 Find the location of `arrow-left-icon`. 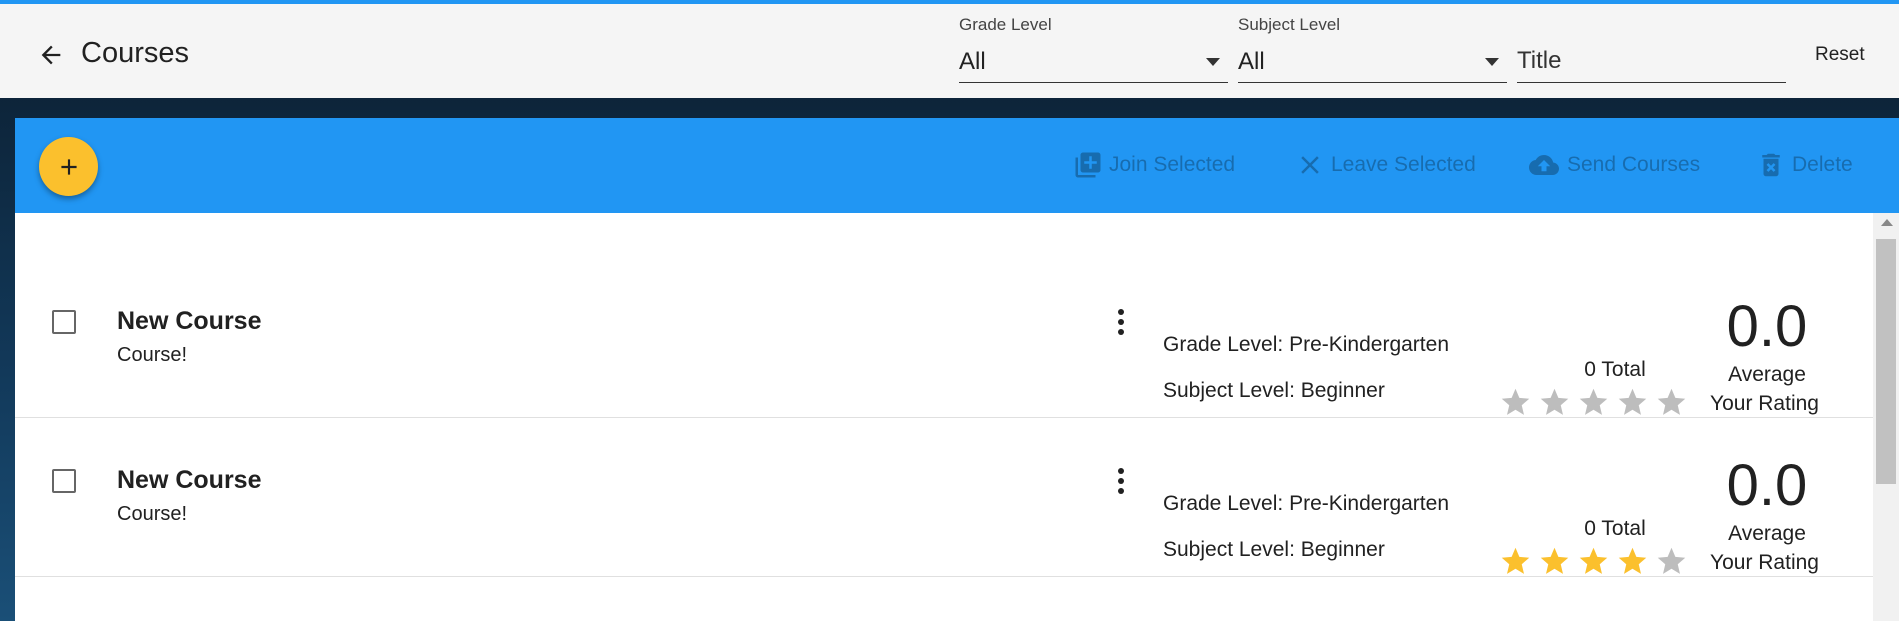

arrow-left-icon is located at coordinates (51, 55).